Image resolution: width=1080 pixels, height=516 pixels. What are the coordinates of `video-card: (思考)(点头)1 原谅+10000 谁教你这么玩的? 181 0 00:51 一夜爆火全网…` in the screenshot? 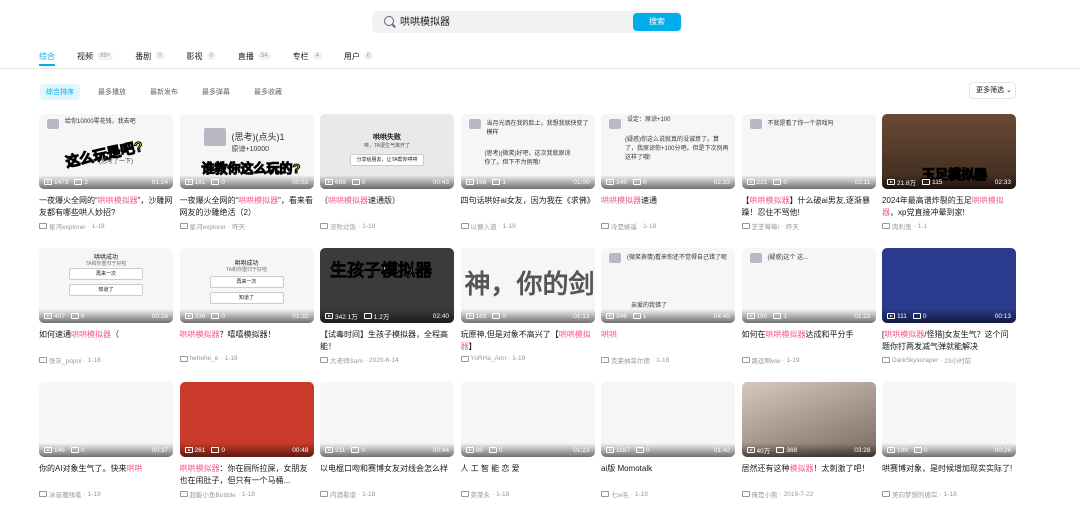 It's located at (246, 181).